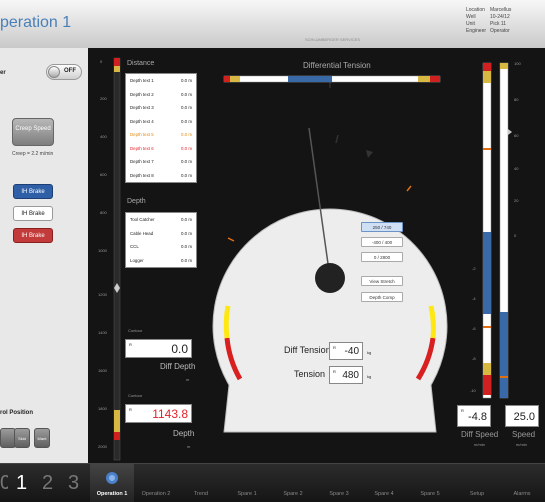 The width and height of the screenshot is (545, 502). I want to click on diff-speed-scale-tick: -4, so click(474, 298).